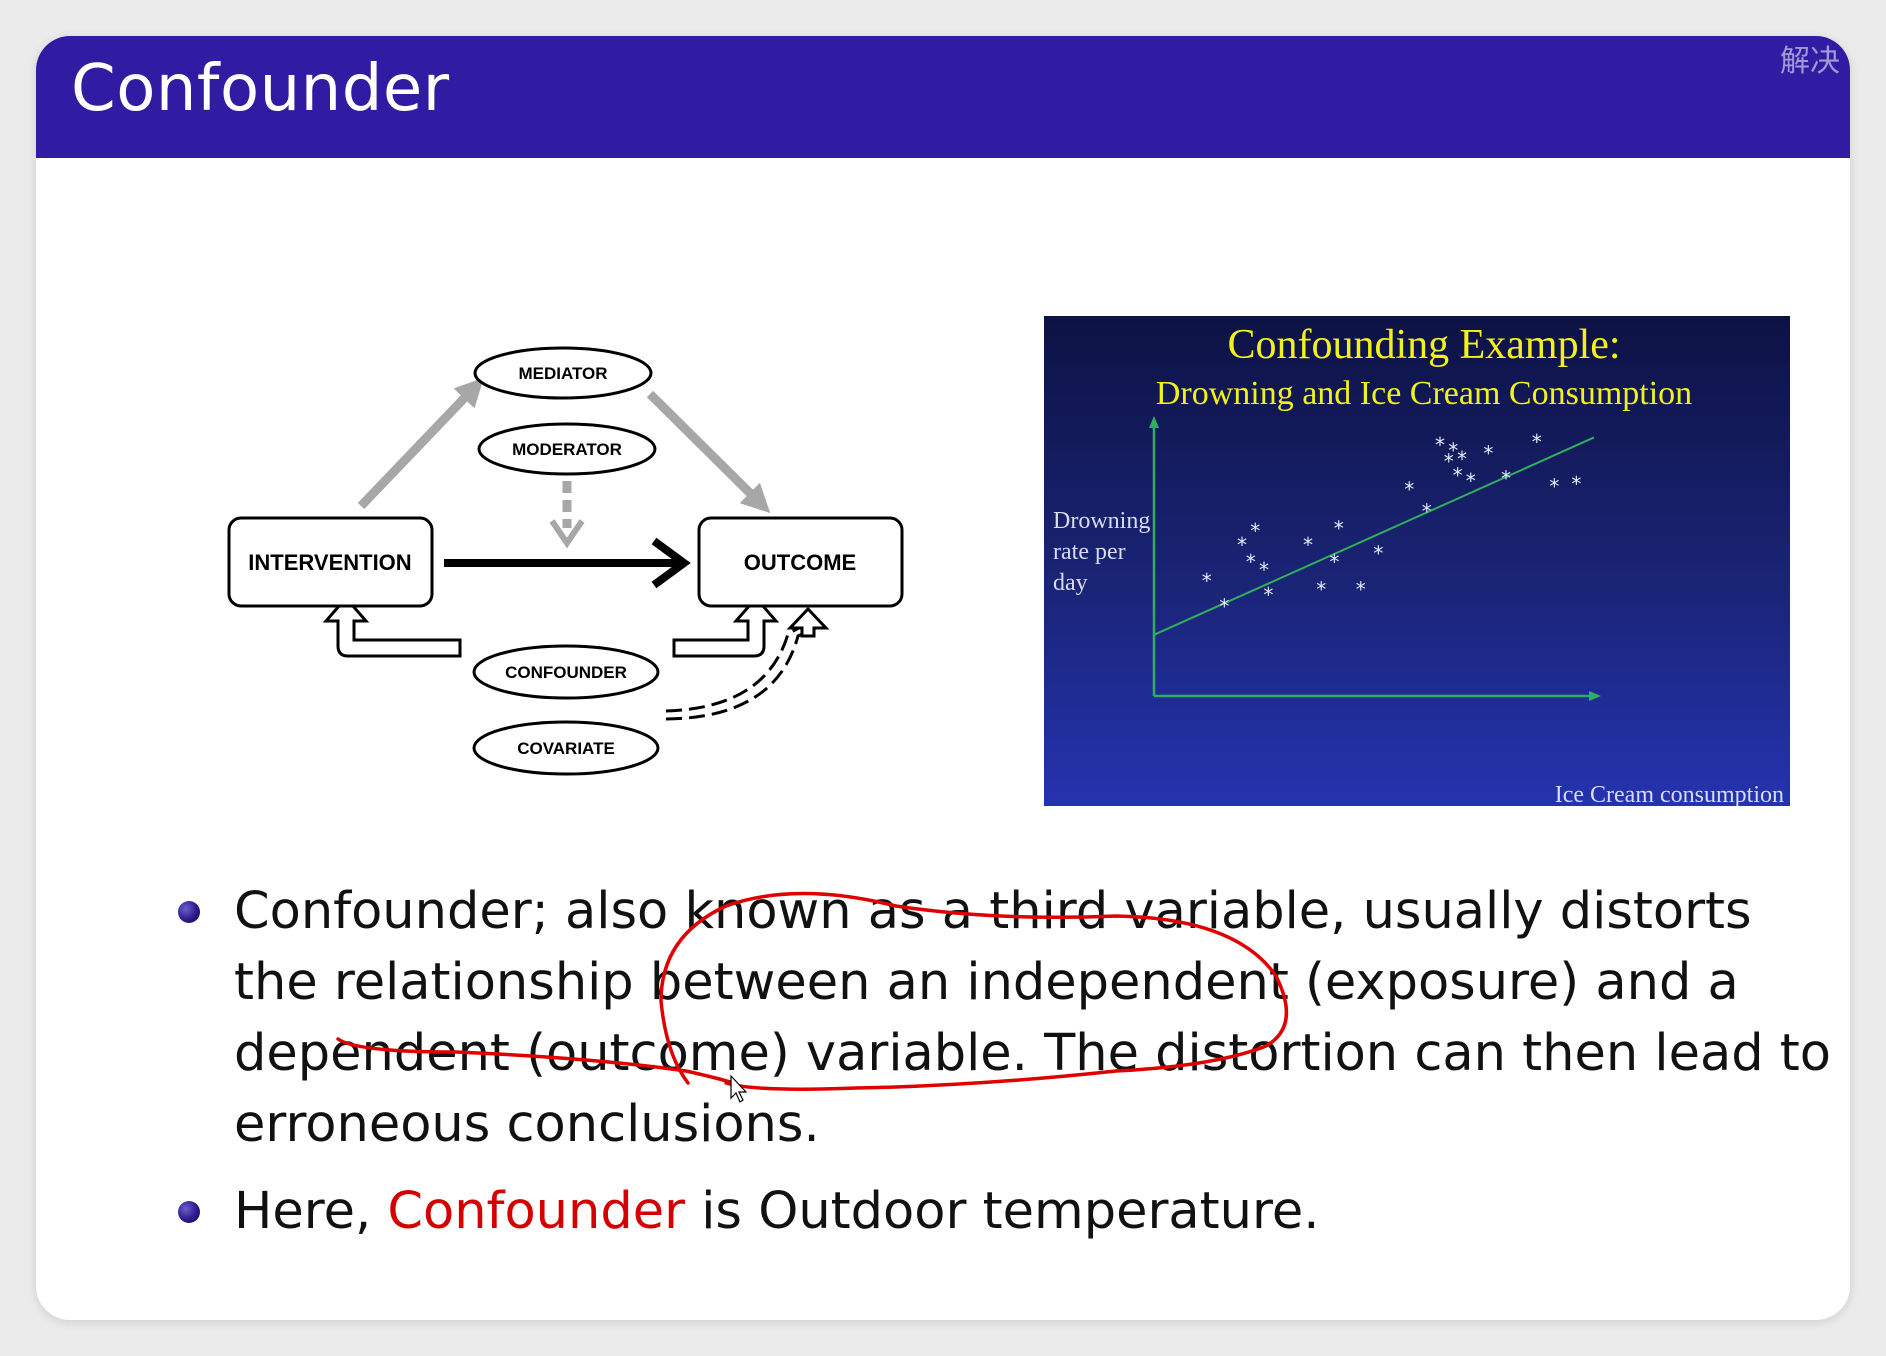 Image resolution: width=1886 pixels, height=1356 pixels. What do you see at coordinates (739, 1088) in the screenshot?
I see `cursor-pointer-icon` at bounding box center [739, 1088].